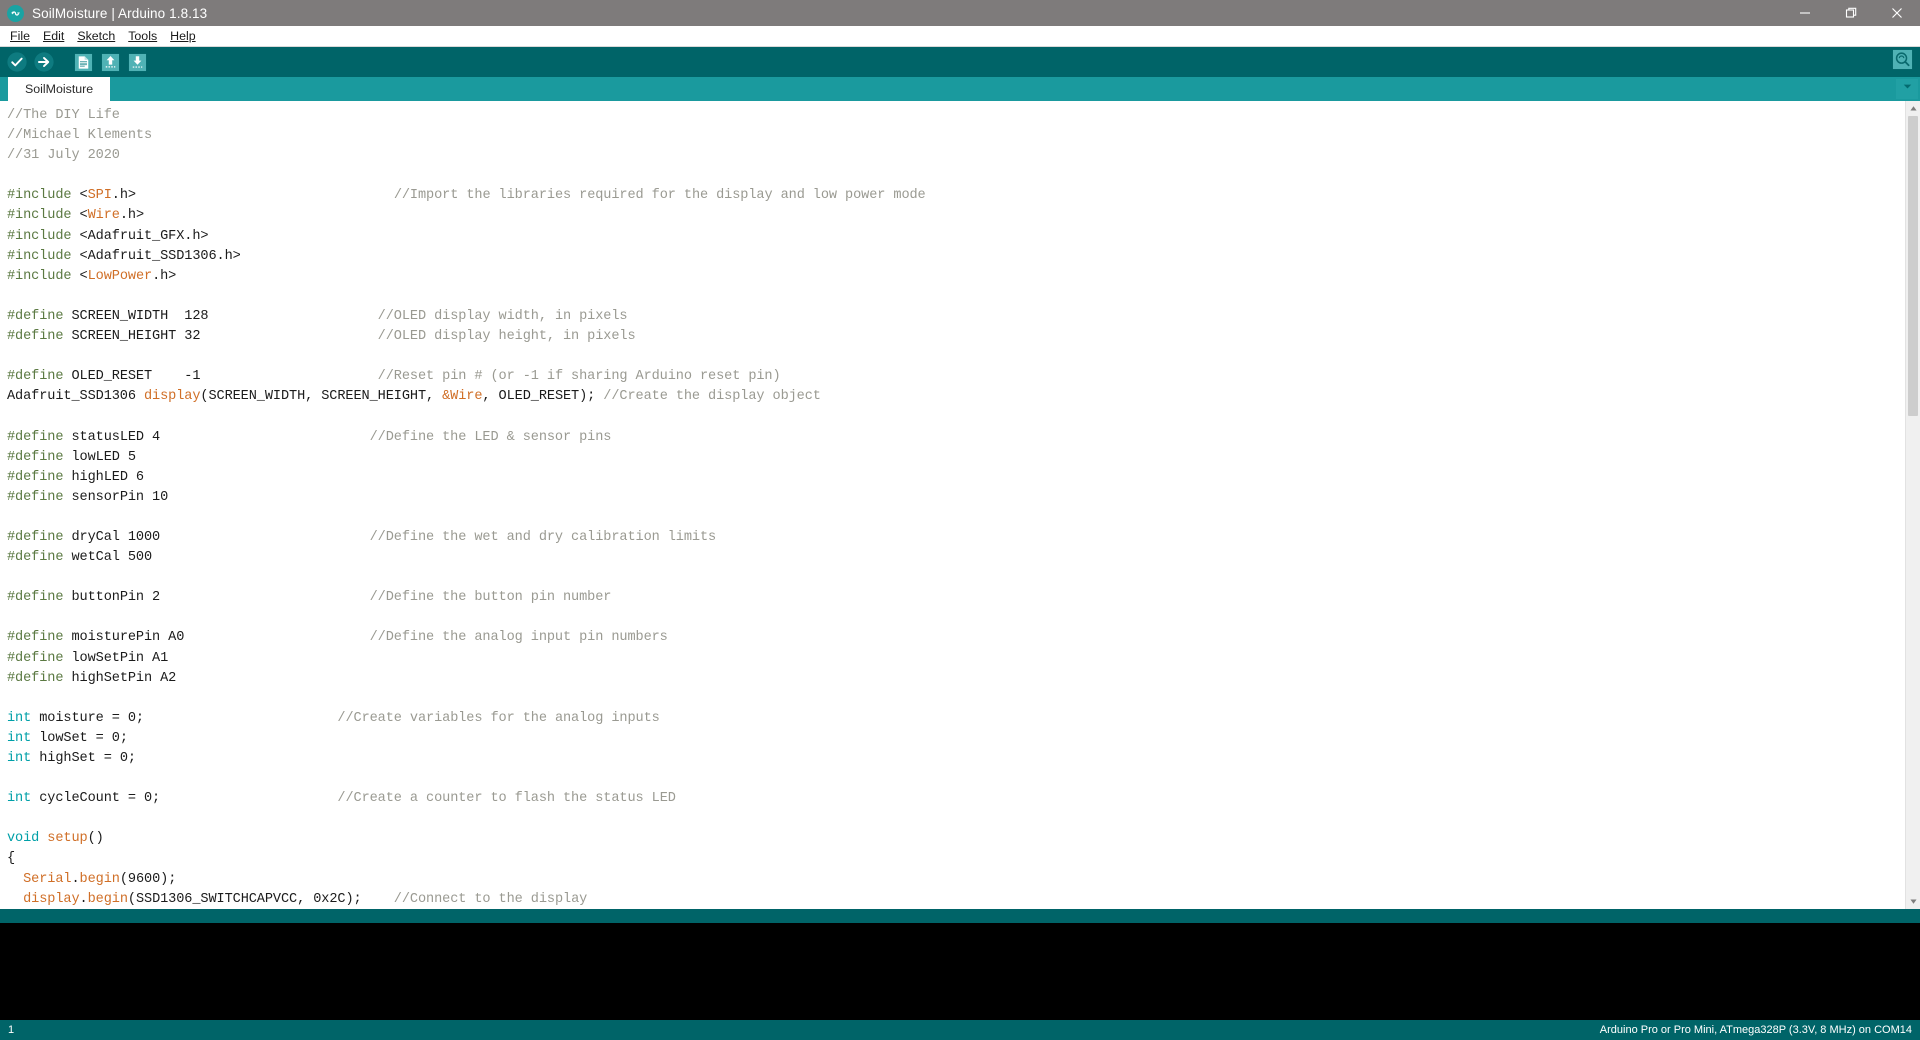 Image resolution: width=1920 pixels, height=1040 pixels. What do you see at coordinates (1897, 13) in the screenshot?
I see `close-button` at bounding box center [1897, 13].